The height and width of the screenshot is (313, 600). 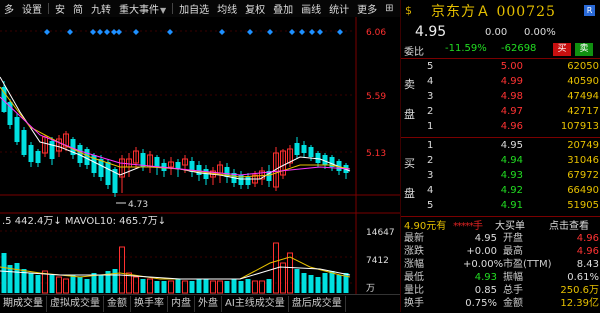 What do you see at coordinates (431, 32) in the screenshot?
I see `last-price: 4.95` at bounding box center [431, 32].